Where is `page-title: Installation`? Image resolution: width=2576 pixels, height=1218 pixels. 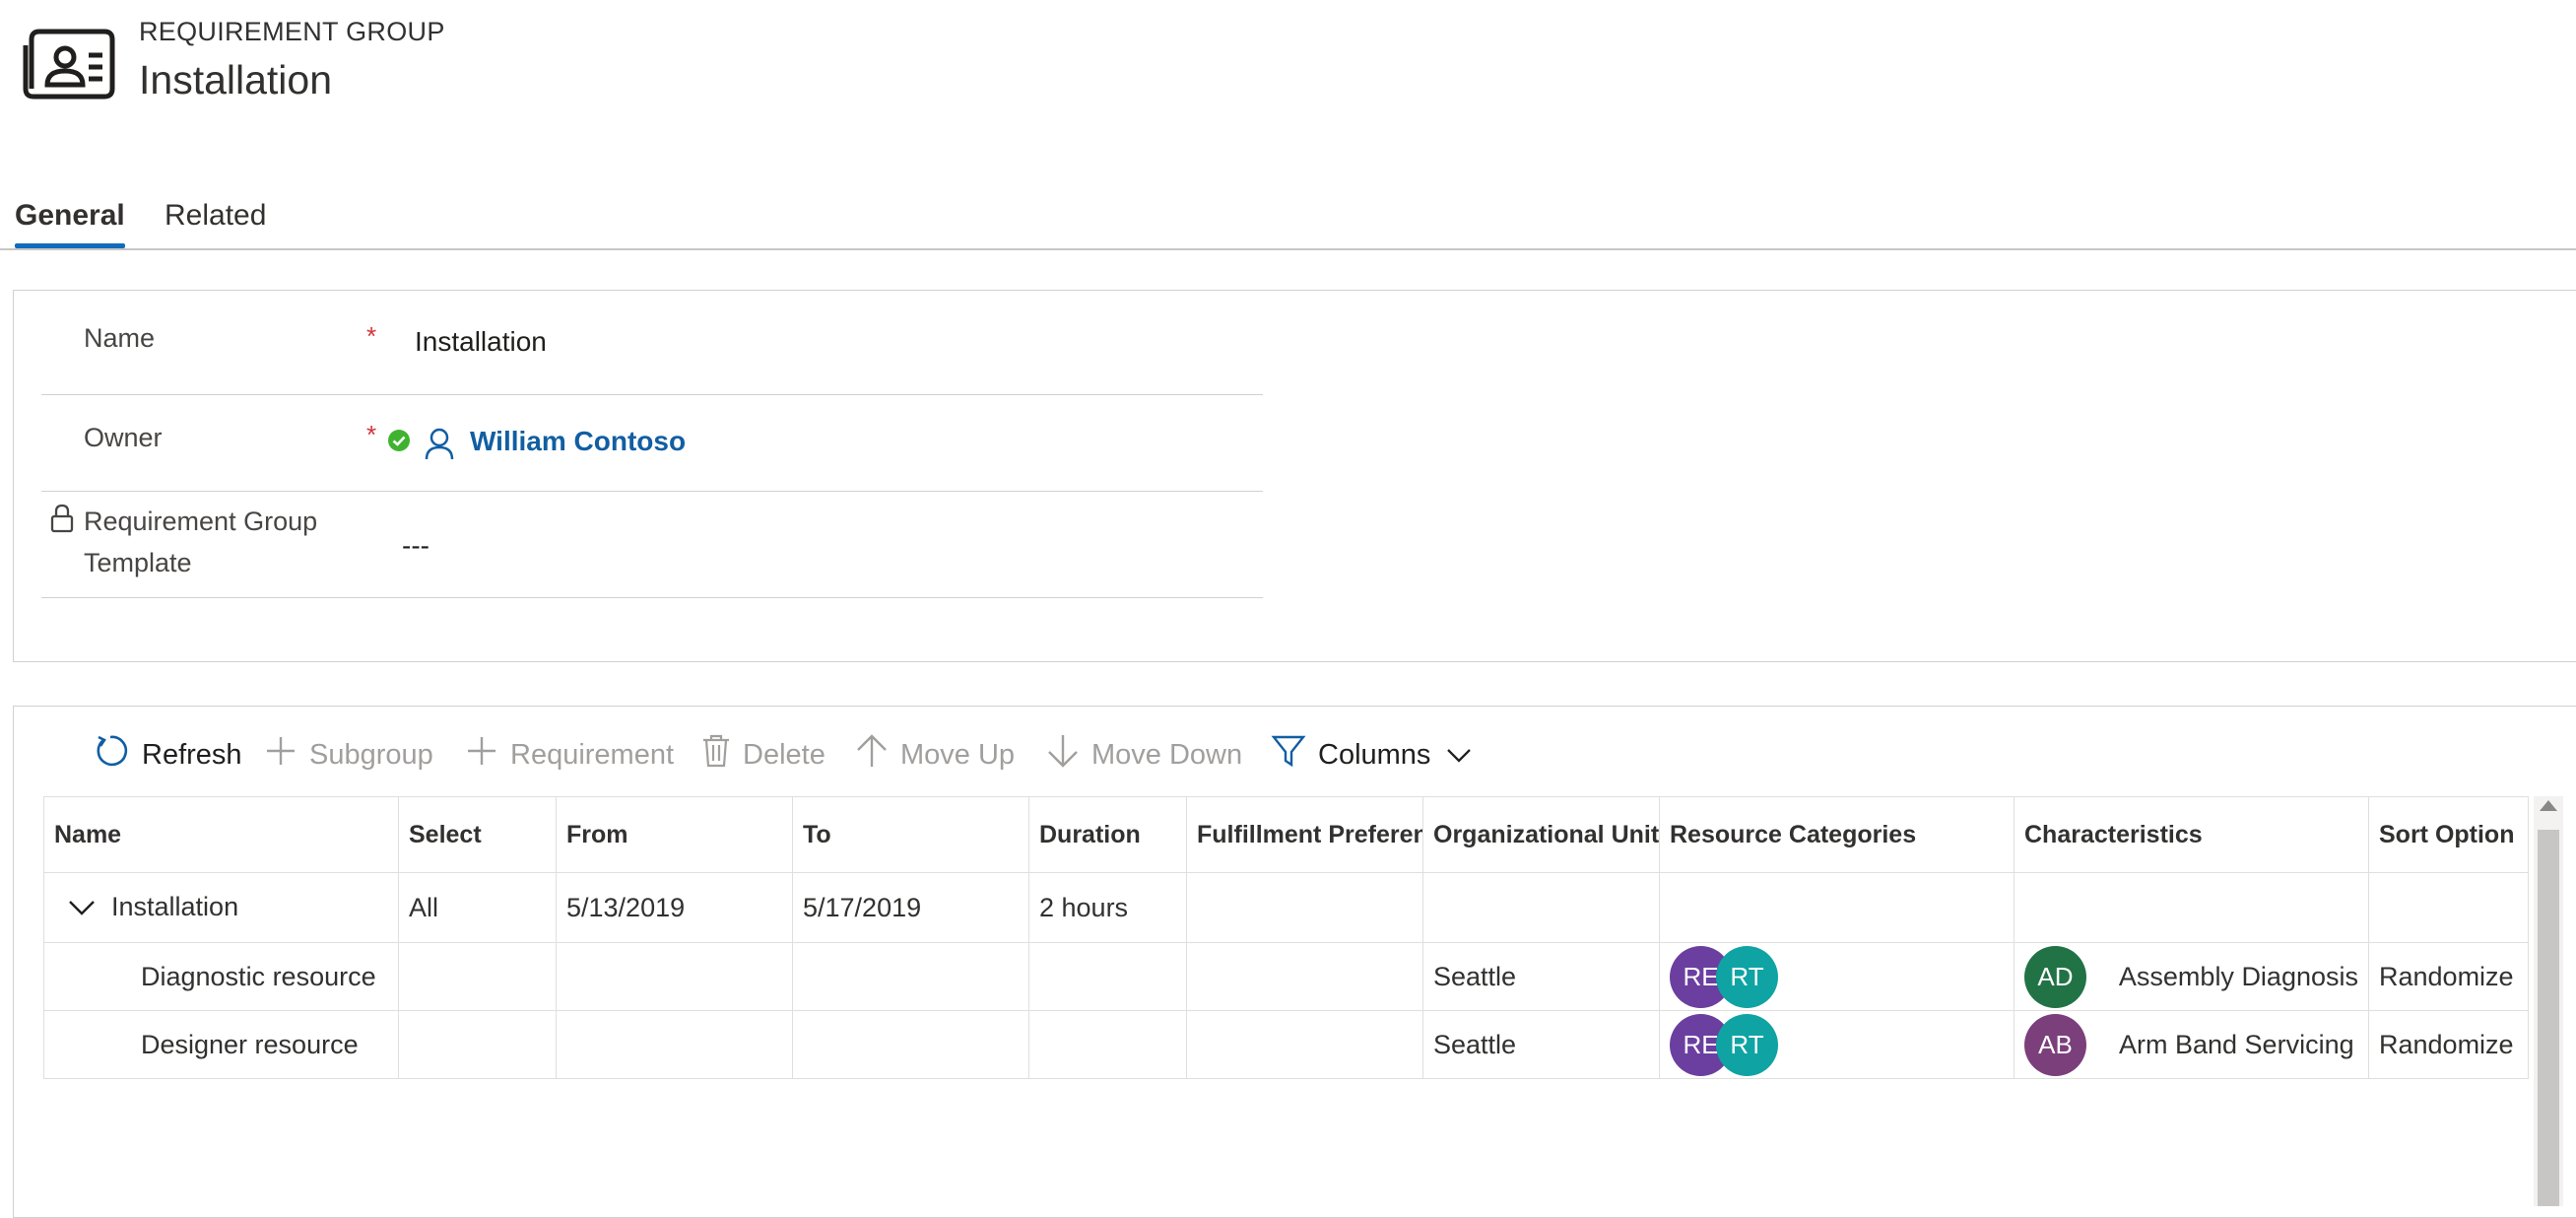
page-title: Installation is located at coordinates (236, 80).